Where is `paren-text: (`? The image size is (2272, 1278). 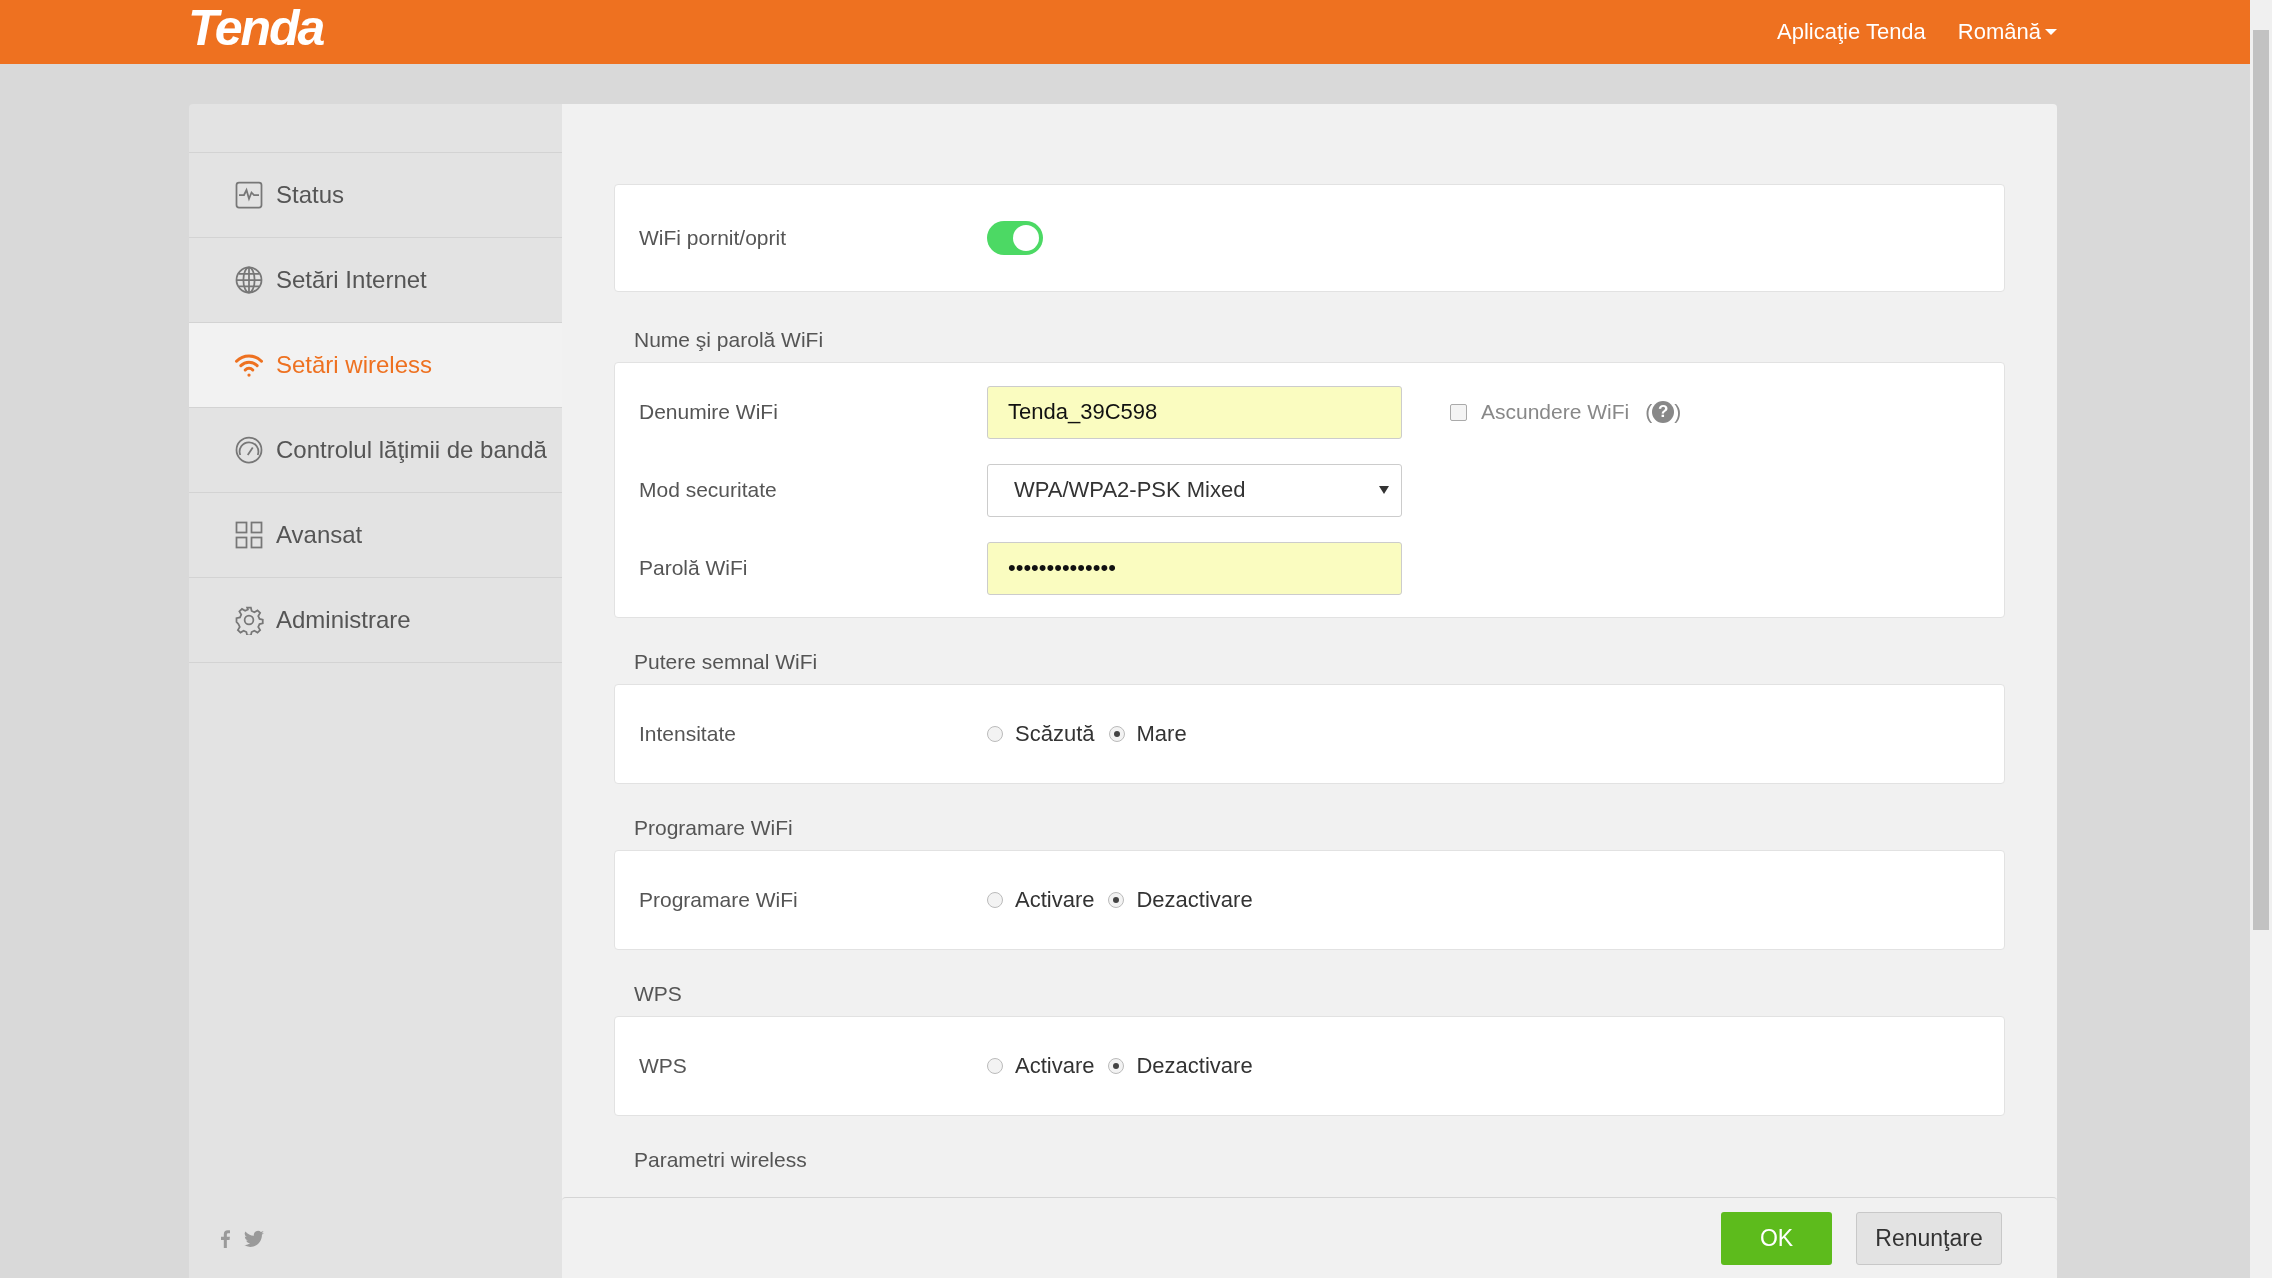 paren-text: ( is located at coordinates (1649, 412).